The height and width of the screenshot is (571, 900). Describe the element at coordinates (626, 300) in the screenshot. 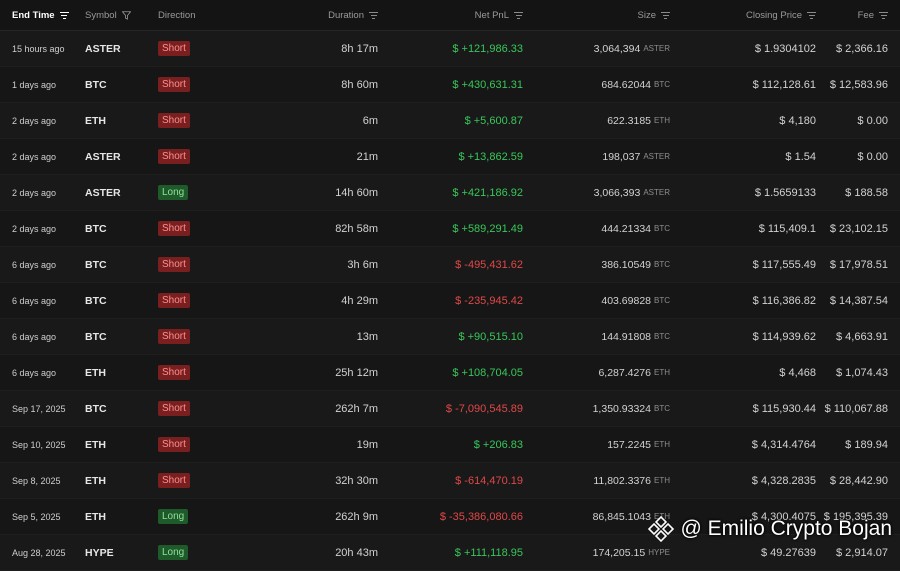

I see `size-value: 403.69828` at that location.